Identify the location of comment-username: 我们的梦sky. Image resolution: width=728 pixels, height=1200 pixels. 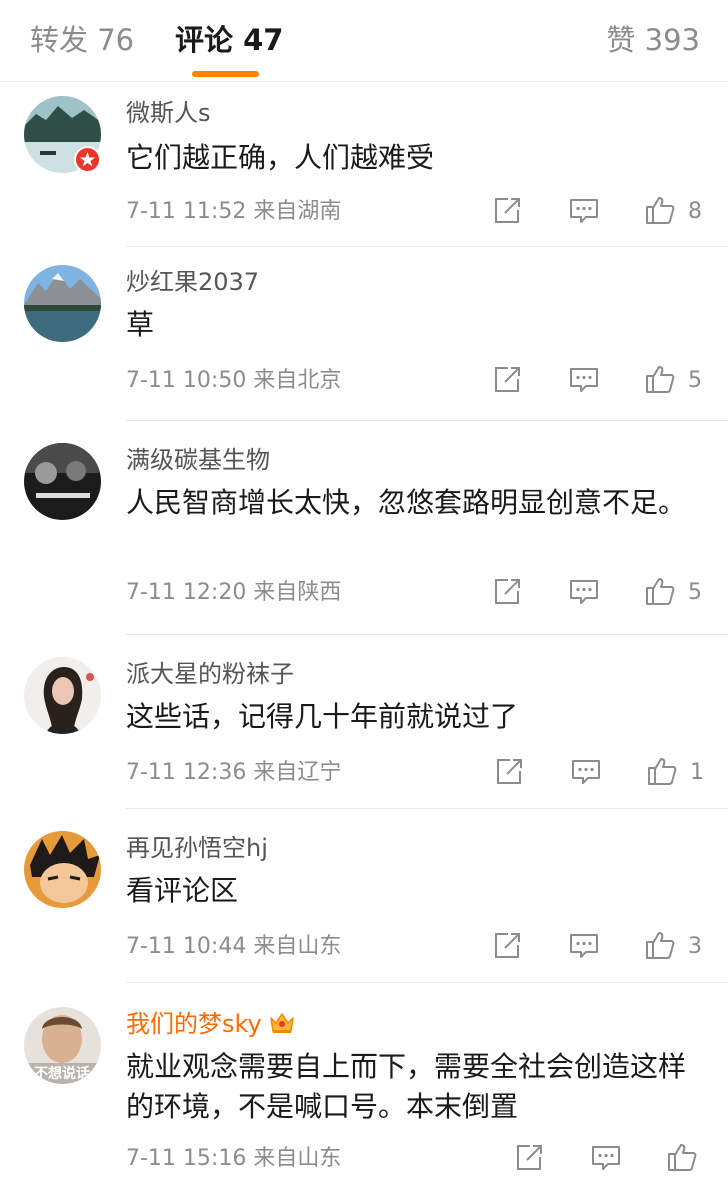
(211, 1025).